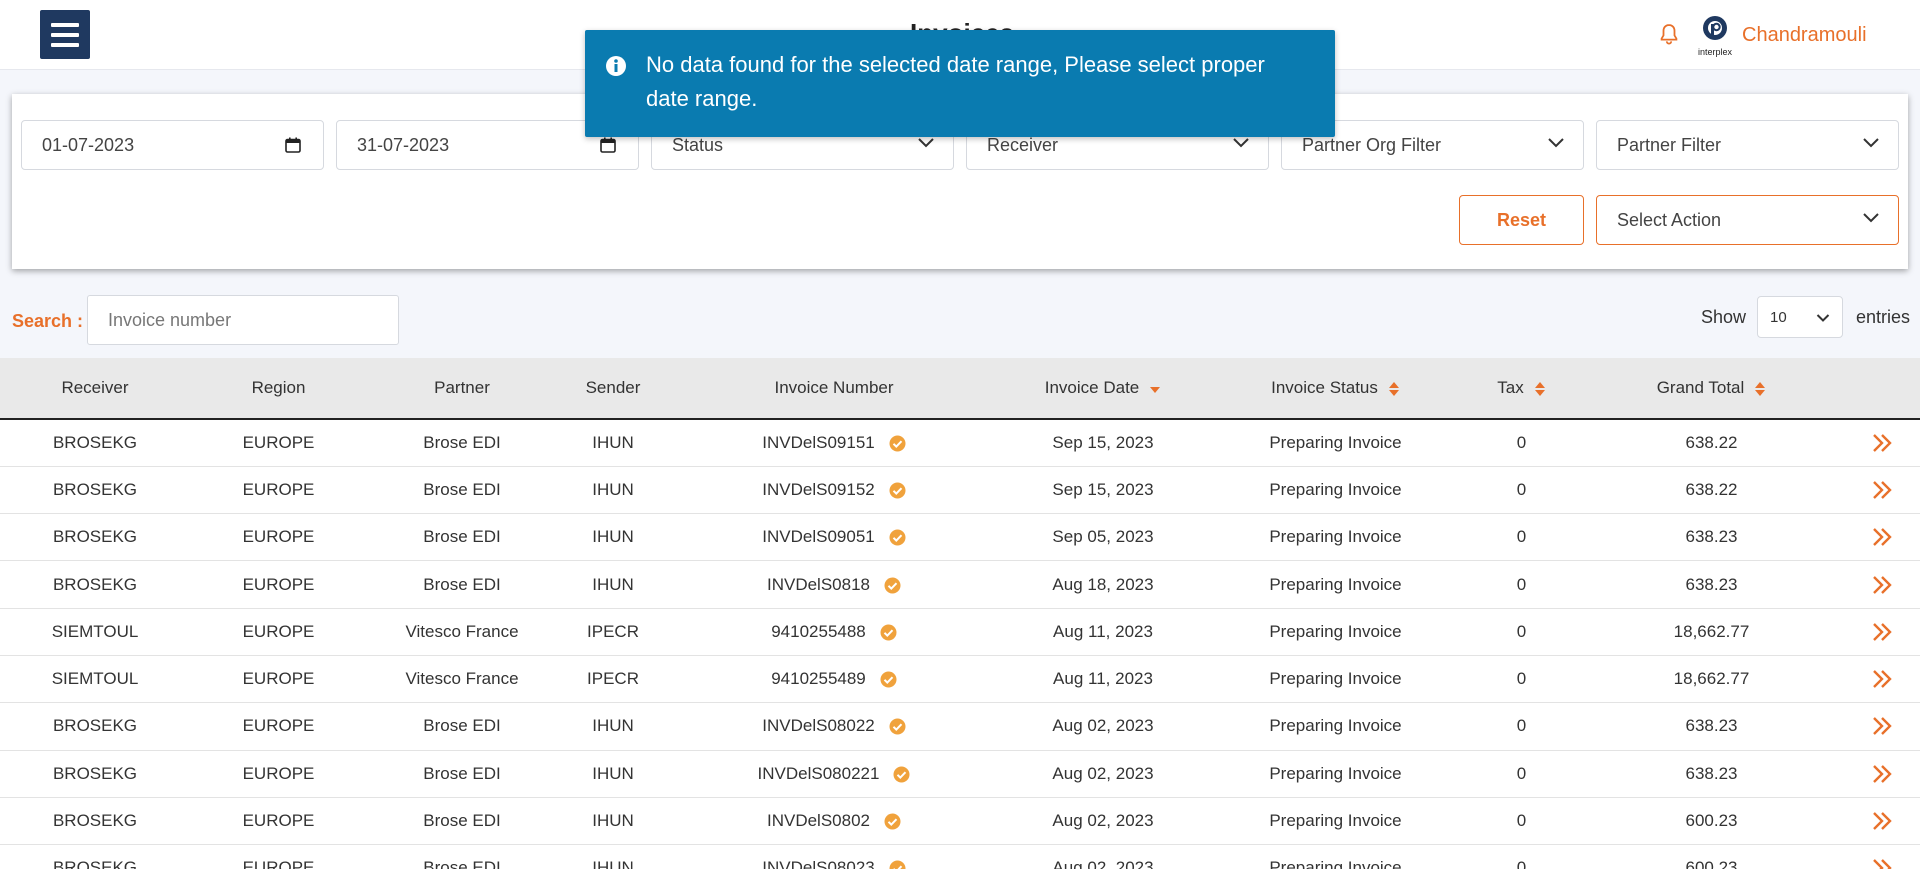 The height and width of the screenshot is (869, 1920). Describe the element at coordinates (1103, 388) in the screenshot. I see `col-header-invoice-date: Invoice Date` at that location.